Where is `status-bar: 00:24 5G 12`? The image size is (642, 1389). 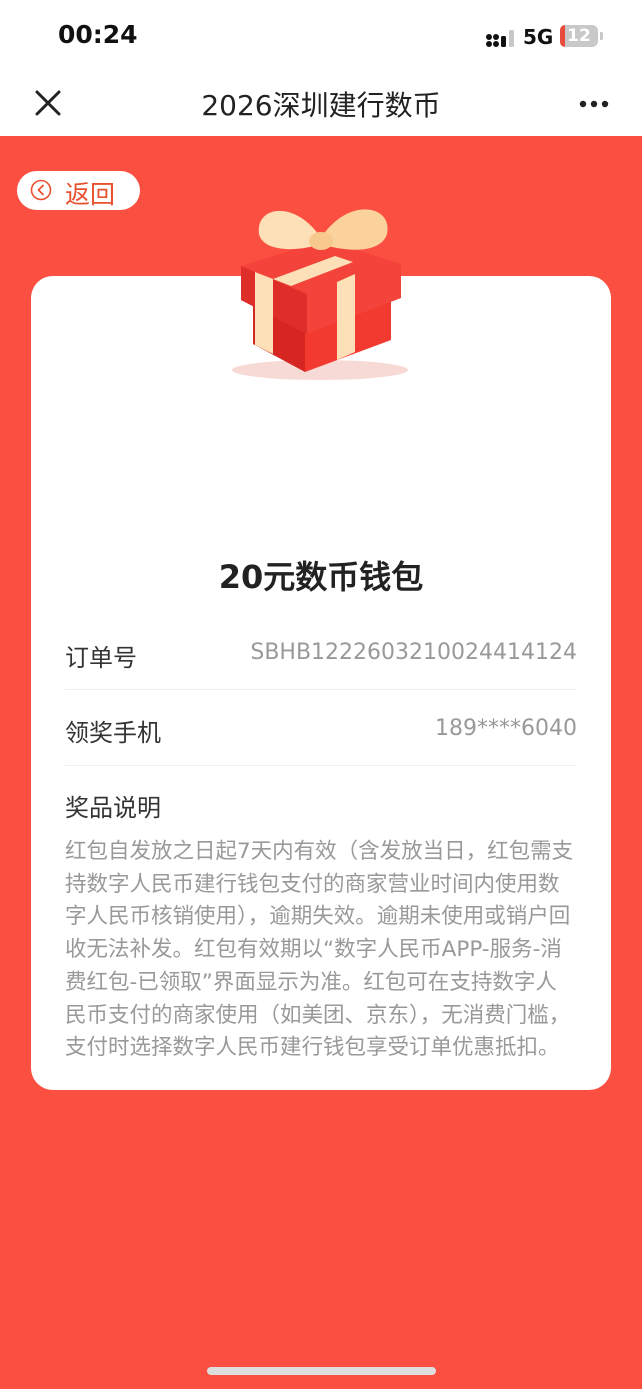
status-bar: 00:24 5G 12 is located at coordinates (321, 36).